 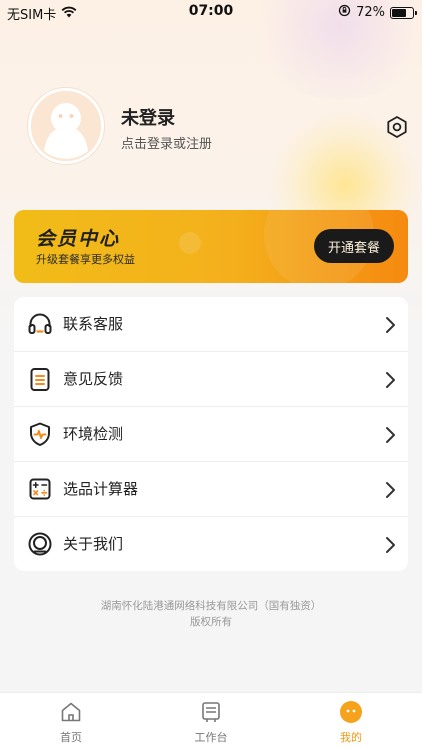 What do you see at coordinates (351, 712) in the screenshot?
I see `smiley-icon` at bounding box center [351, 712].